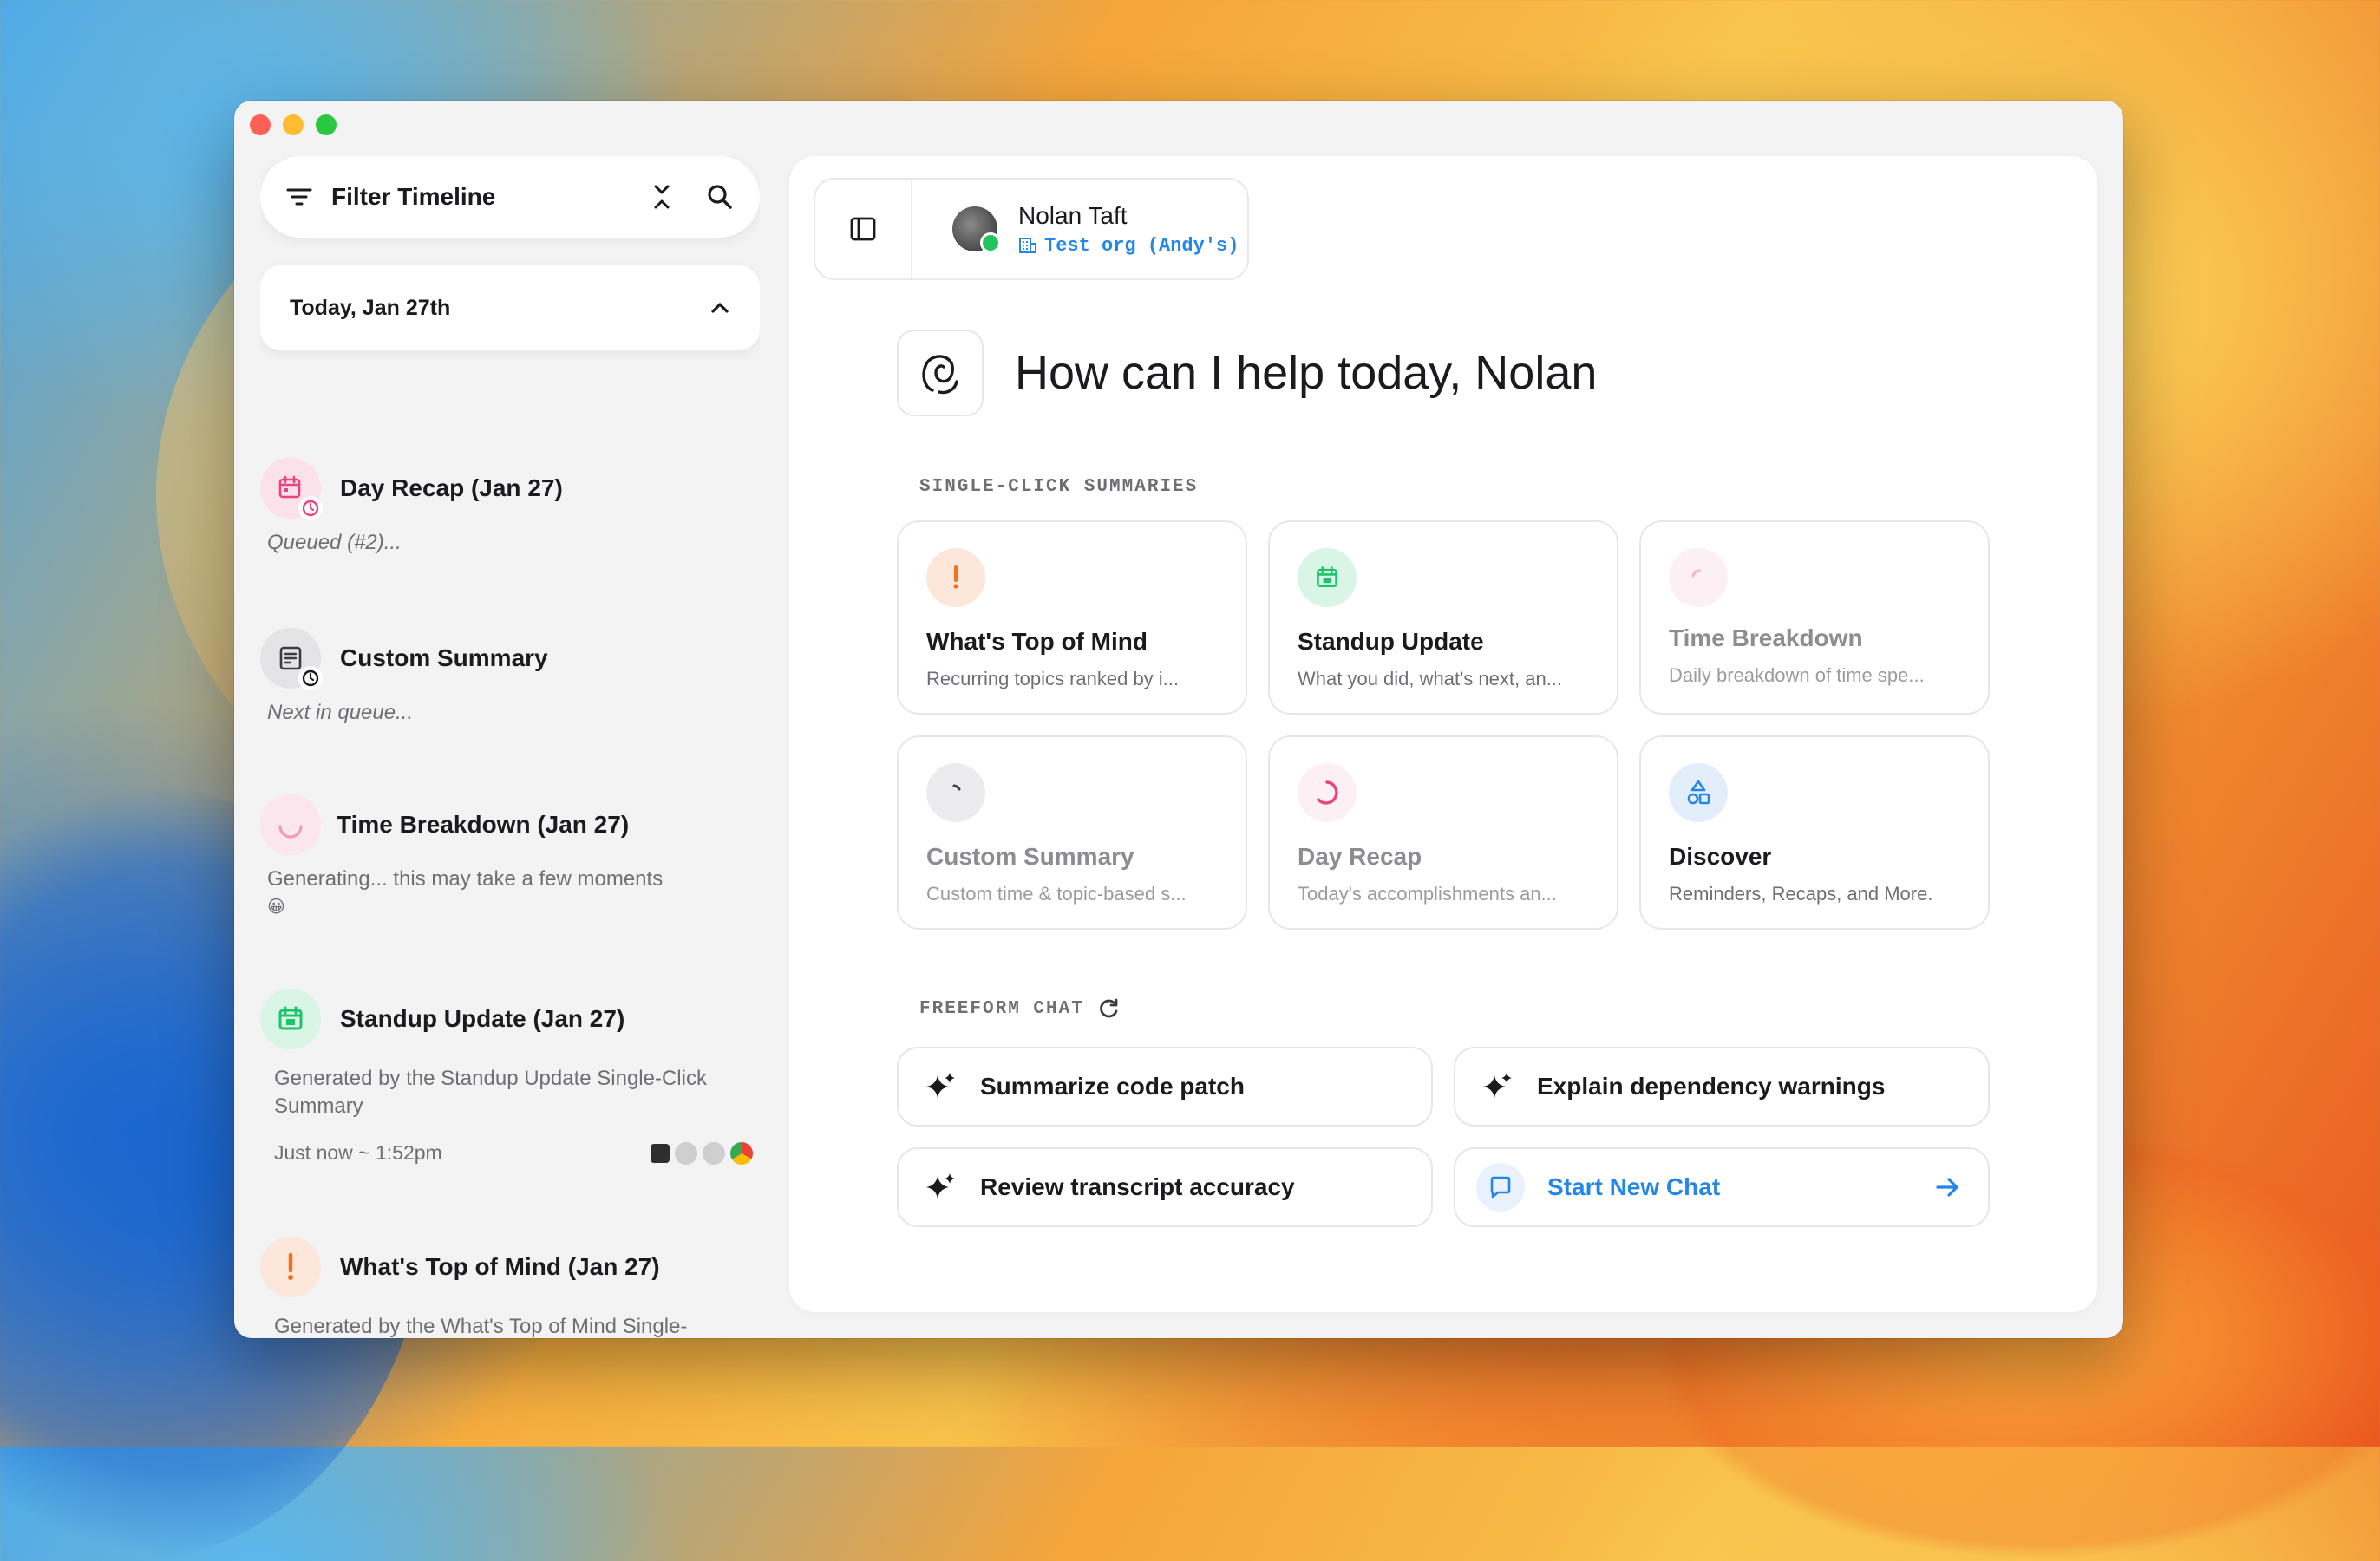  I want to click on prompt-review-transcript-accuracy: Review transcript accuracy, so click(1165, 1187).